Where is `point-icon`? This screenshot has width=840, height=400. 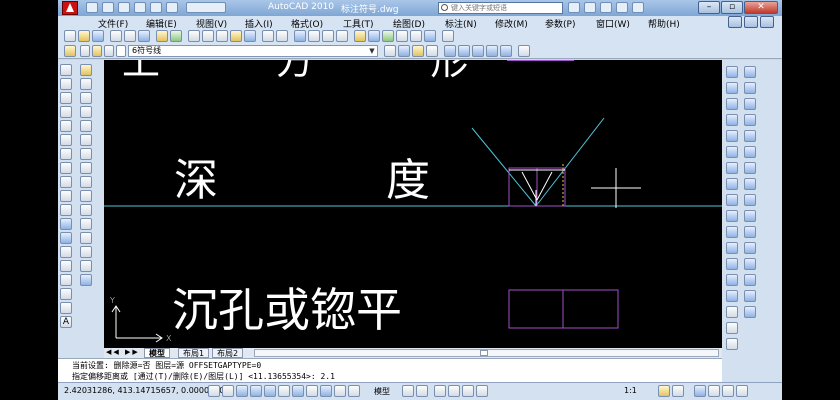 point-icon is located at coordinates (66, 252).